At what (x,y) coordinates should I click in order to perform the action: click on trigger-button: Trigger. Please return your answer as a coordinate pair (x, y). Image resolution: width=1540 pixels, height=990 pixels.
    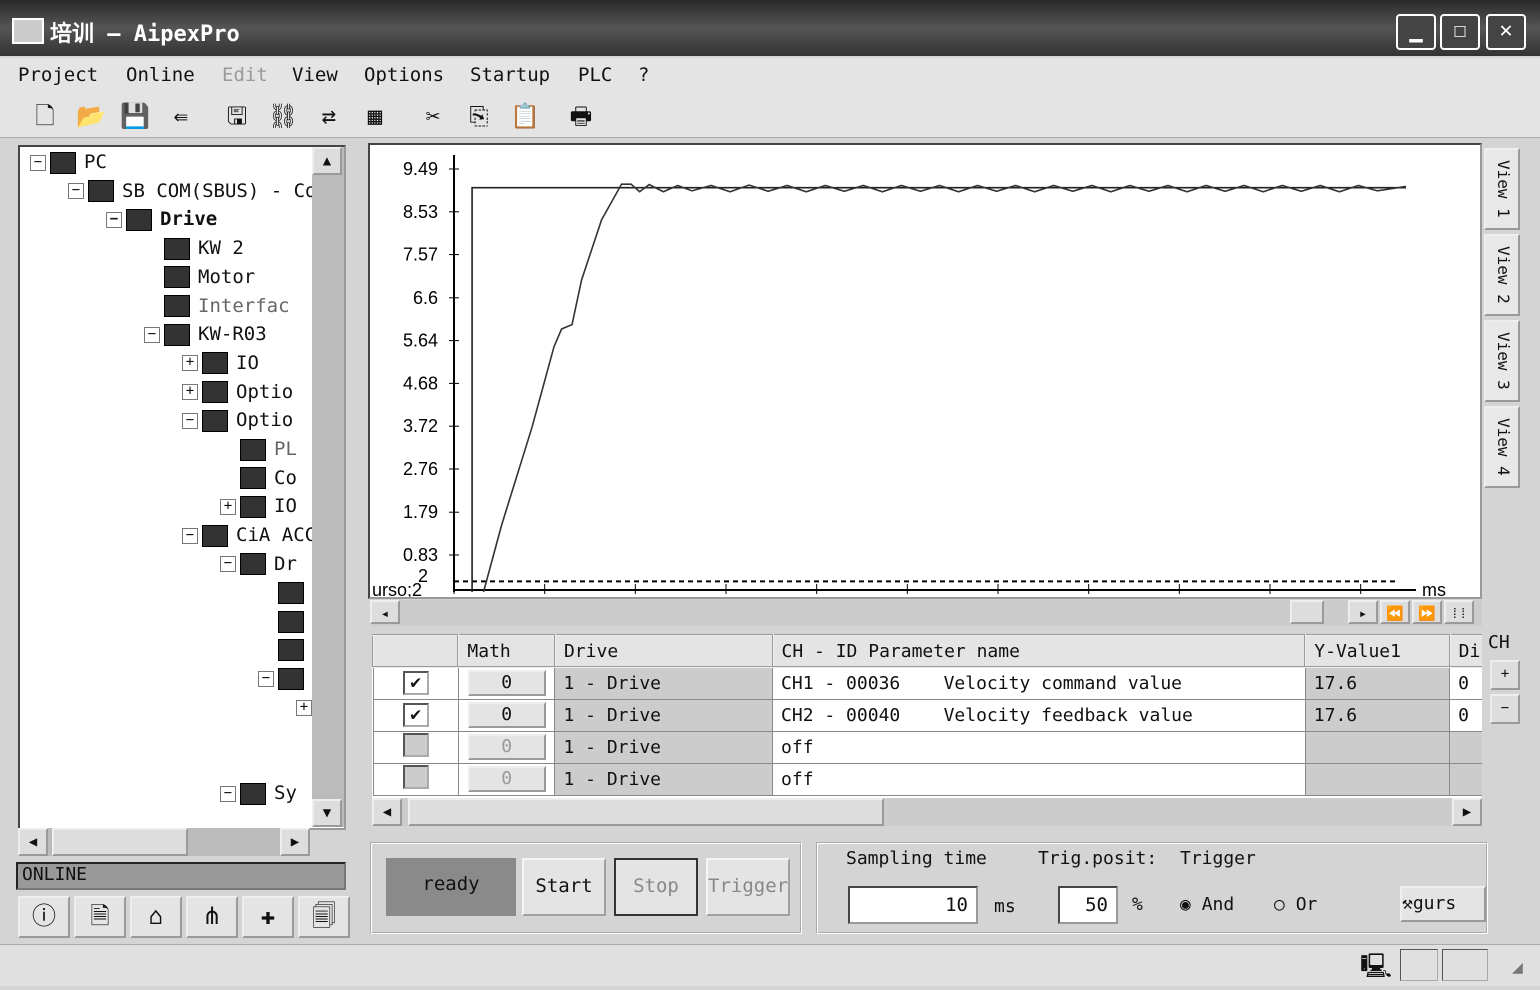
    Looking at the image, I should click on (748, 887).